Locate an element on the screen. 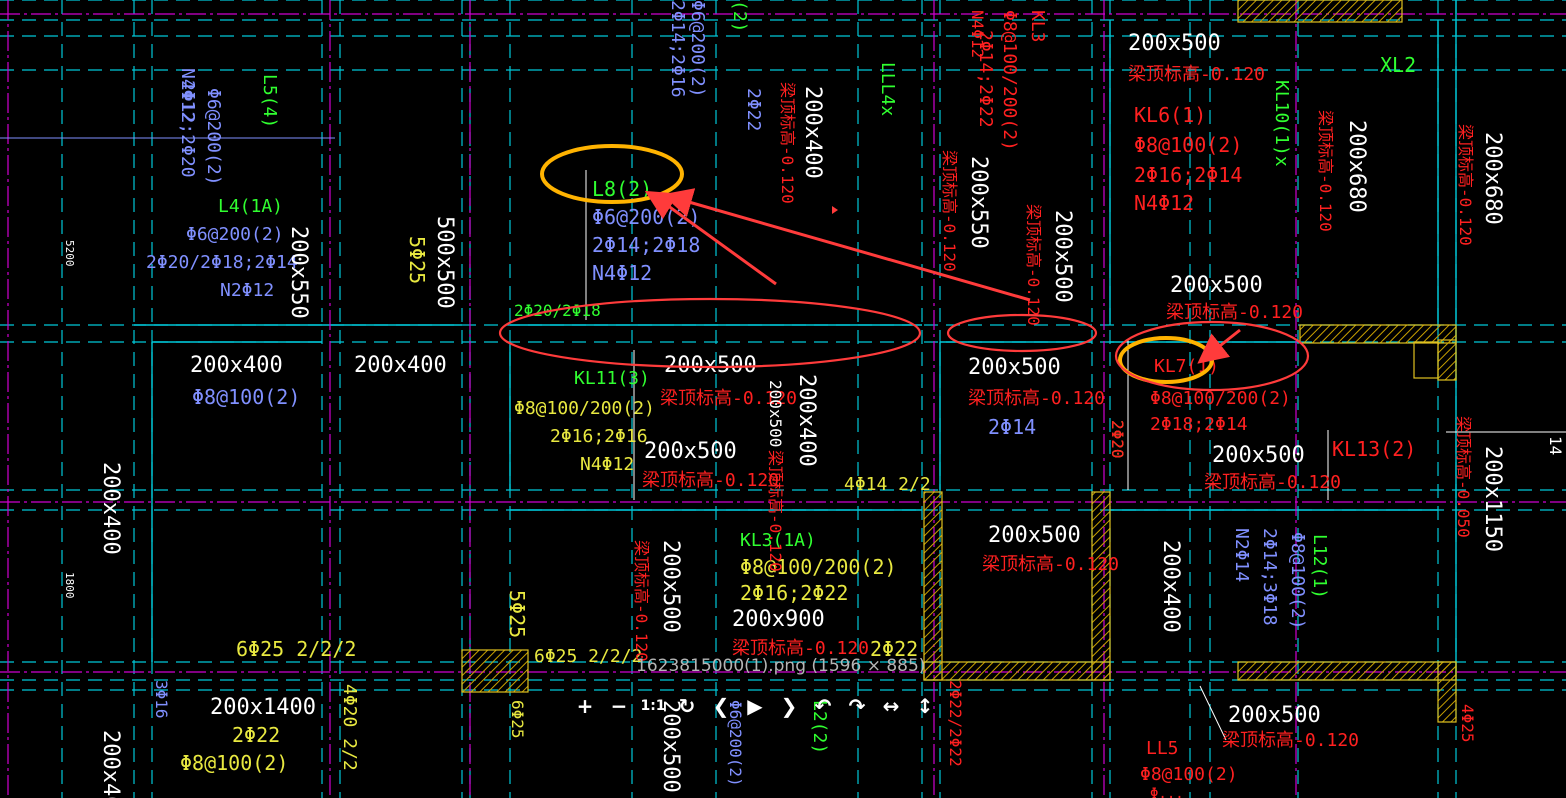 The width and height of the screenshot is (1566, 798). rotate-right-button: ↷ is located at coordinates (857, 706).